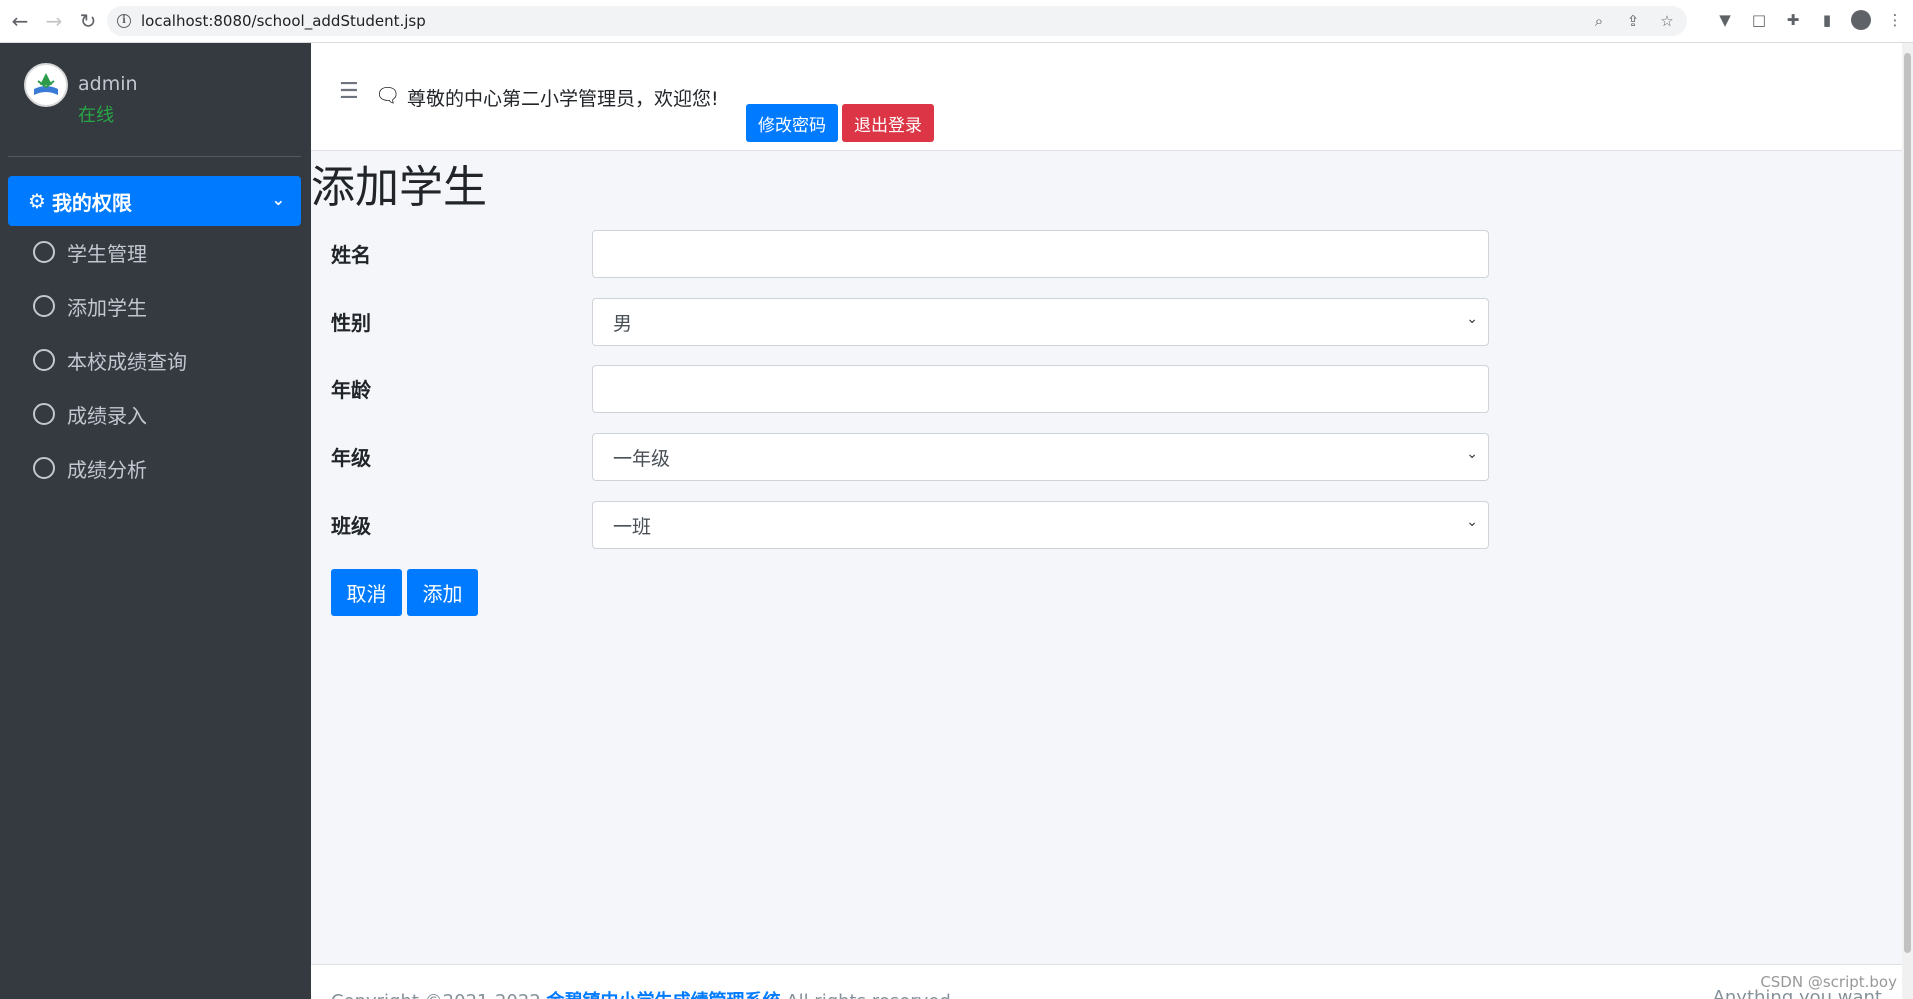 This screenshot has width=1913, height=999. Describe the element at coordinates (351, 526) in the screenshot. I see `class-label: 班级` at that location.